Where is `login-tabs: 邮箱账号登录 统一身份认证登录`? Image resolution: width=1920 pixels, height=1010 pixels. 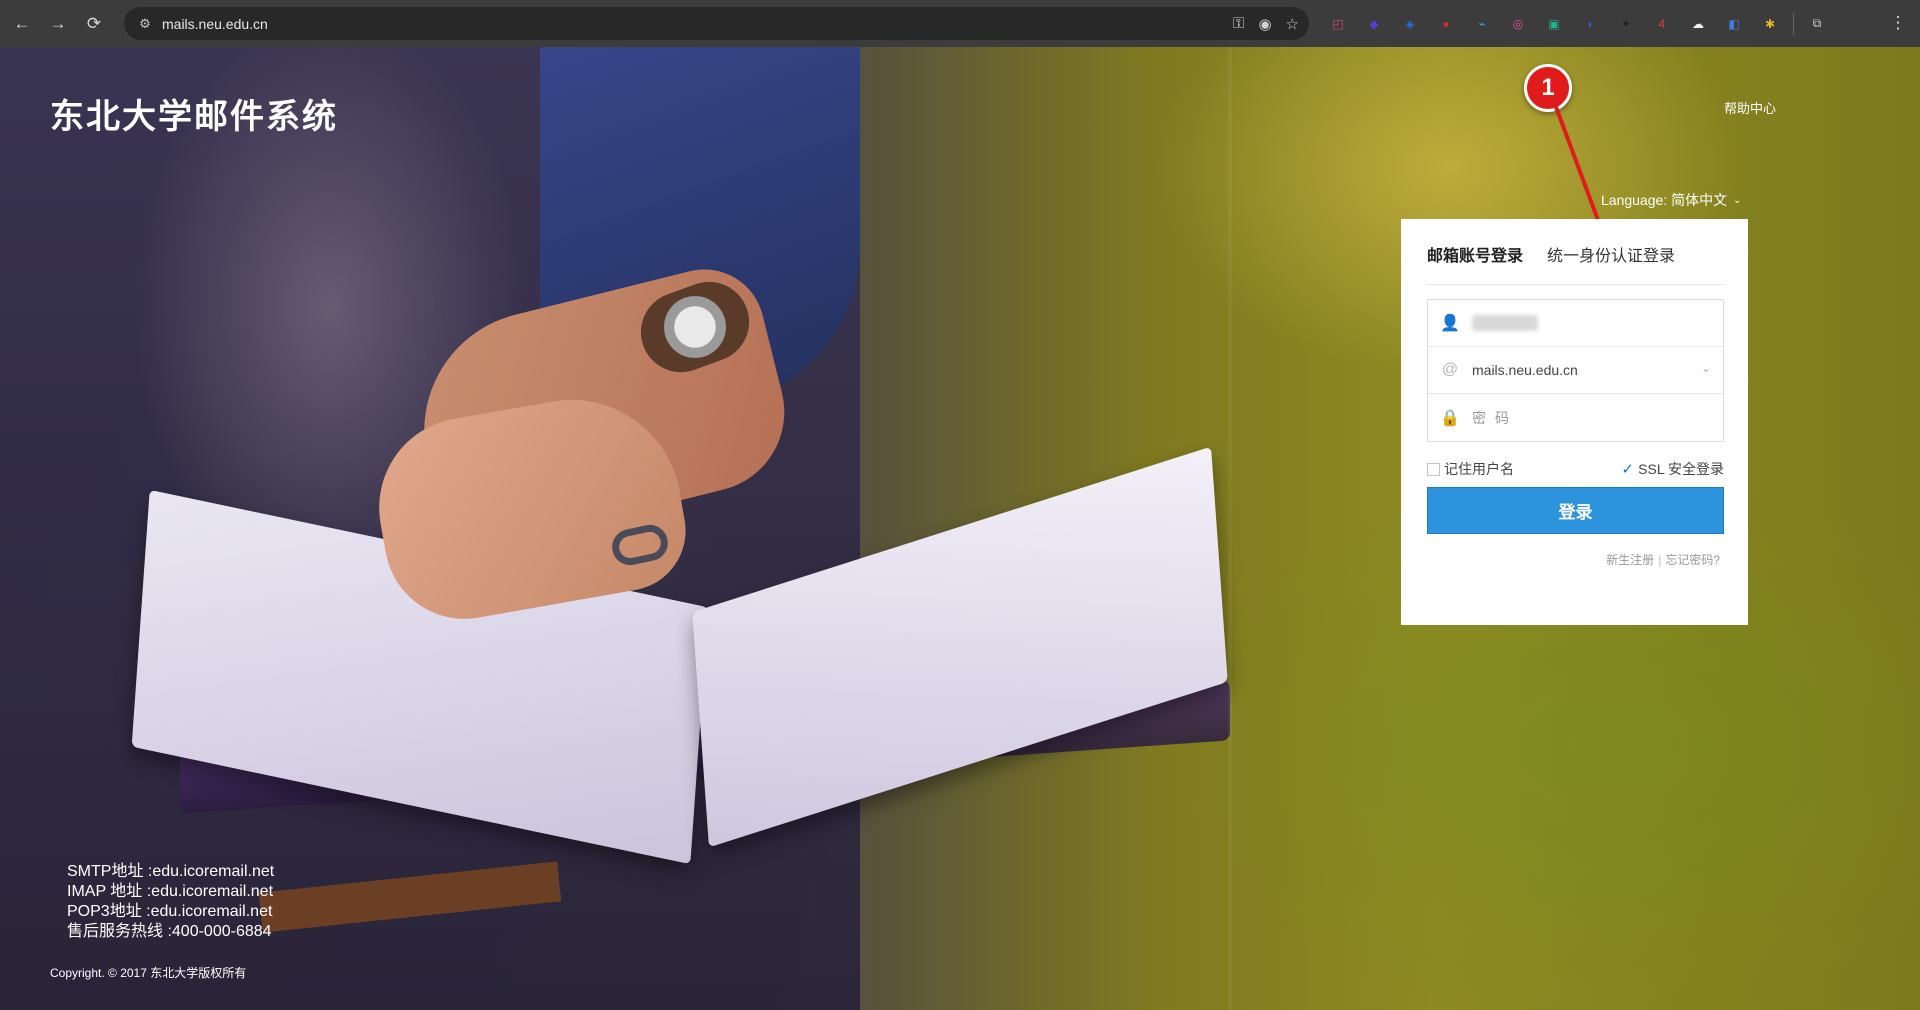 login-tabs: 邮箱账号登录 统一身份认证登录 is located at coordinates (1575, 266).